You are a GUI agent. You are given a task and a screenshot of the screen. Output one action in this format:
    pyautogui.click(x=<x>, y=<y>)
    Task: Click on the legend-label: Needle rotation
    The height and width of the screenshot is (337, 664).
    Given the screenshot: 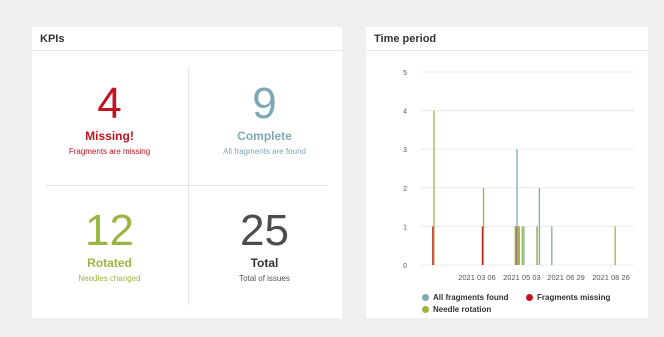 What is the action you would take?
    pyautogui.click(x=462, y=309)
    